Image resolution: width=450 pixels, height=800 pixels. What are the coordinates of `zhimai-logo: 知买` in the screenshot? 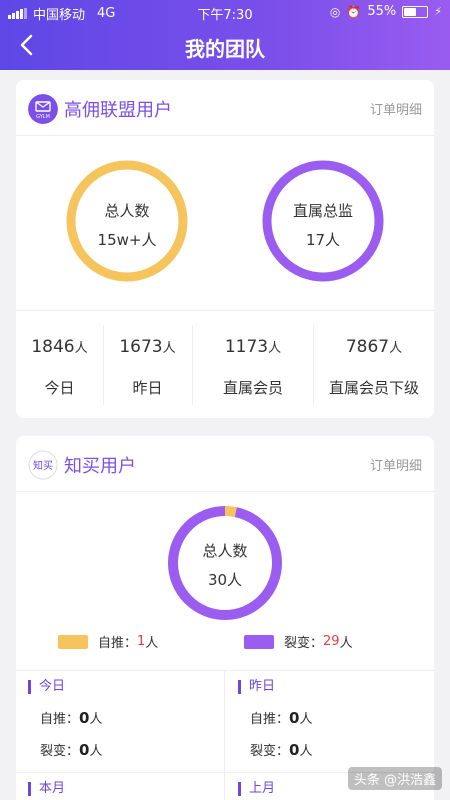 It's located at (43, 465).